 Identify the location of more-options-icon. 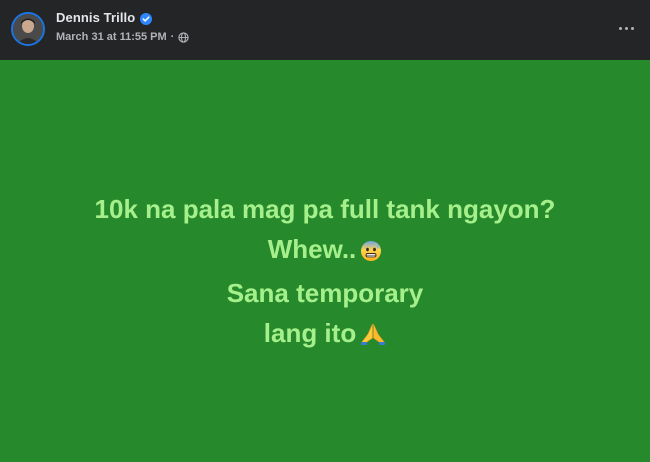
(626, 28).